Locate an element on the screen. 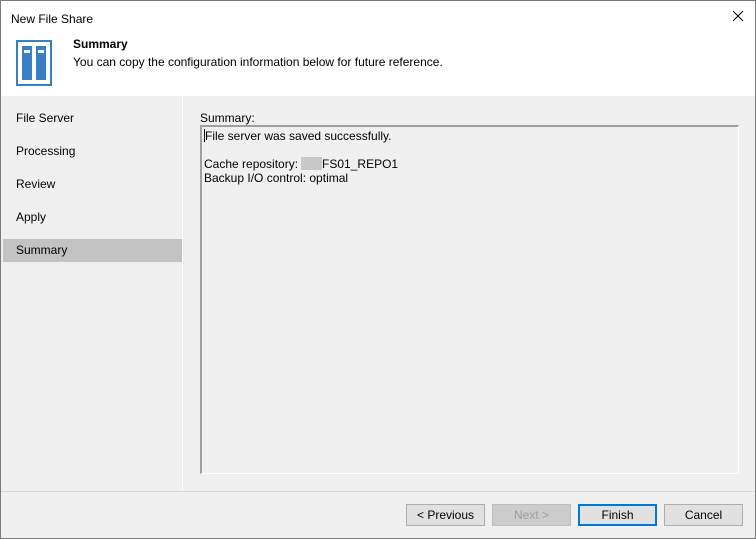 Image resolution: width=756 pixels, height=539 pixels. header-title: Summary is located at coordinates (100, 44).